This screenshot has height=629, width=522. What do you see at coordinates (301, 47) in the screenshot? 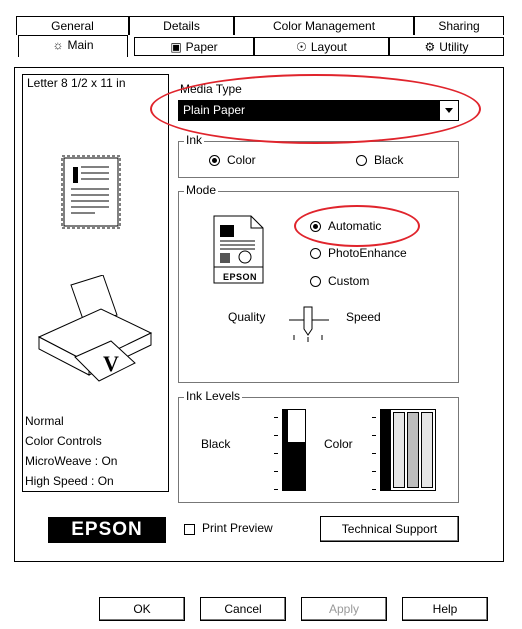
I see `layout-icon: ☉` at bounding box center [301, 47].